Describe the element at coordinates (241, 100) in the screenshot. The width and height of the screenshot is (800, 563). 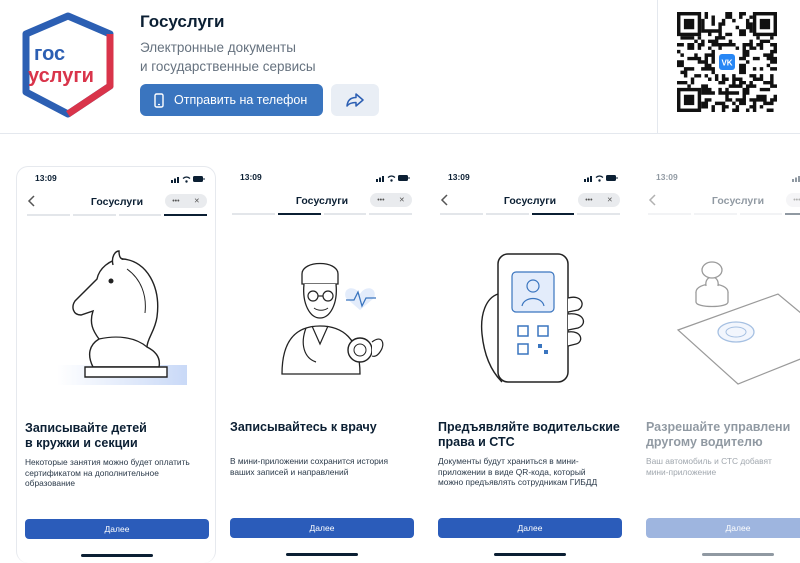
I see `send-to-phone-label: Отправить на телефон` at that location.